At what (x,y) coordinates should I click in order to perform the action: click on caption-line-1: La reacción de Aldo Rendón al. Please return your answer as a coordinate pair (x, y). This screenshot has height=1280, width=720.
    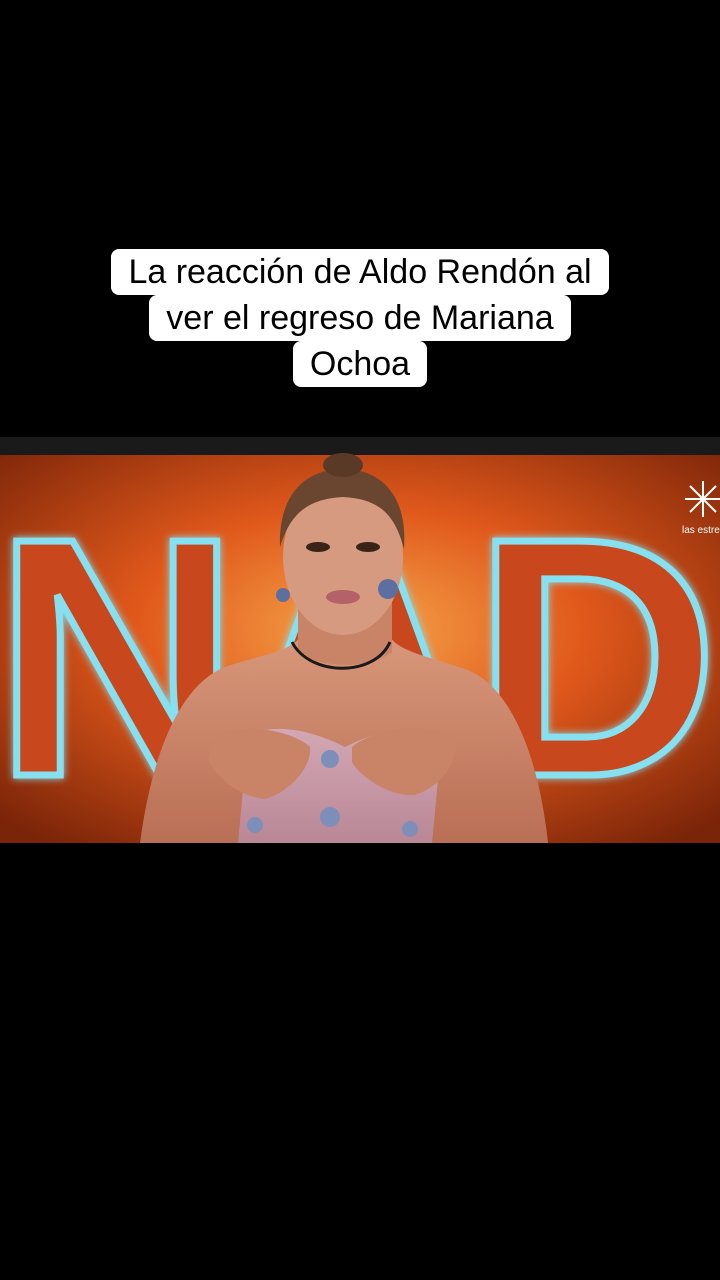
    Looking at the image, I should click on (360, 272).